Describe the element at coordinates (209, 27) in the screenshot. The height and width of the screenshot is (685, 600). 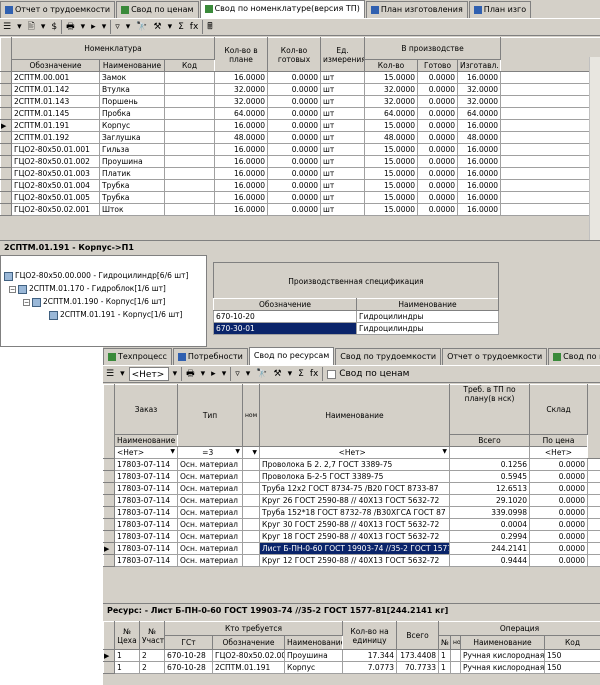
I see `calculator-icon: 🖩` at that location.